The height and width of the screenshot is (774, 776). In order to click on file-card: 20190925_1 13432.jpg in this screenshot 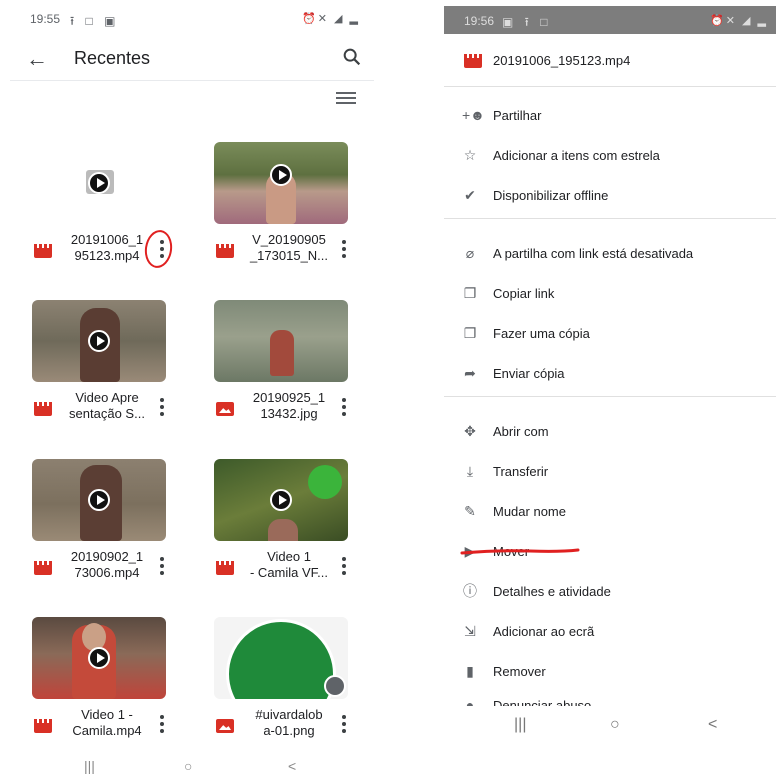, I will do `click(289, 365)`.